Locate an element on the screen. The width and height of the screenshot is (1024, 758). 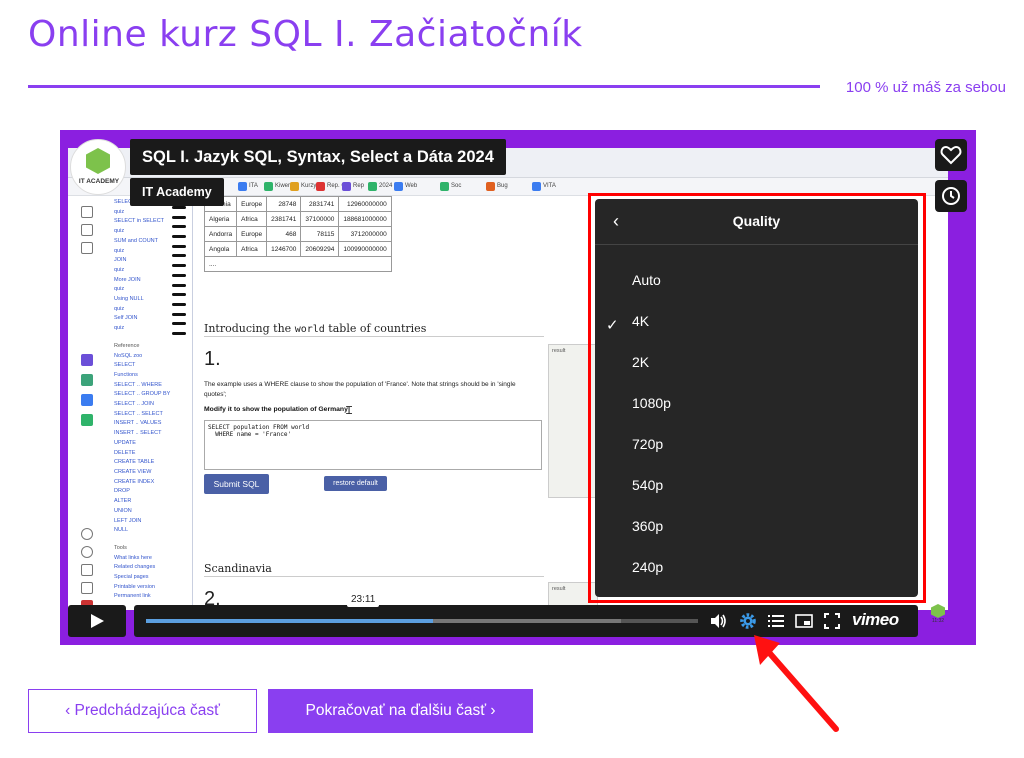
nav-link: What links here is located at coordinates (153, 559).